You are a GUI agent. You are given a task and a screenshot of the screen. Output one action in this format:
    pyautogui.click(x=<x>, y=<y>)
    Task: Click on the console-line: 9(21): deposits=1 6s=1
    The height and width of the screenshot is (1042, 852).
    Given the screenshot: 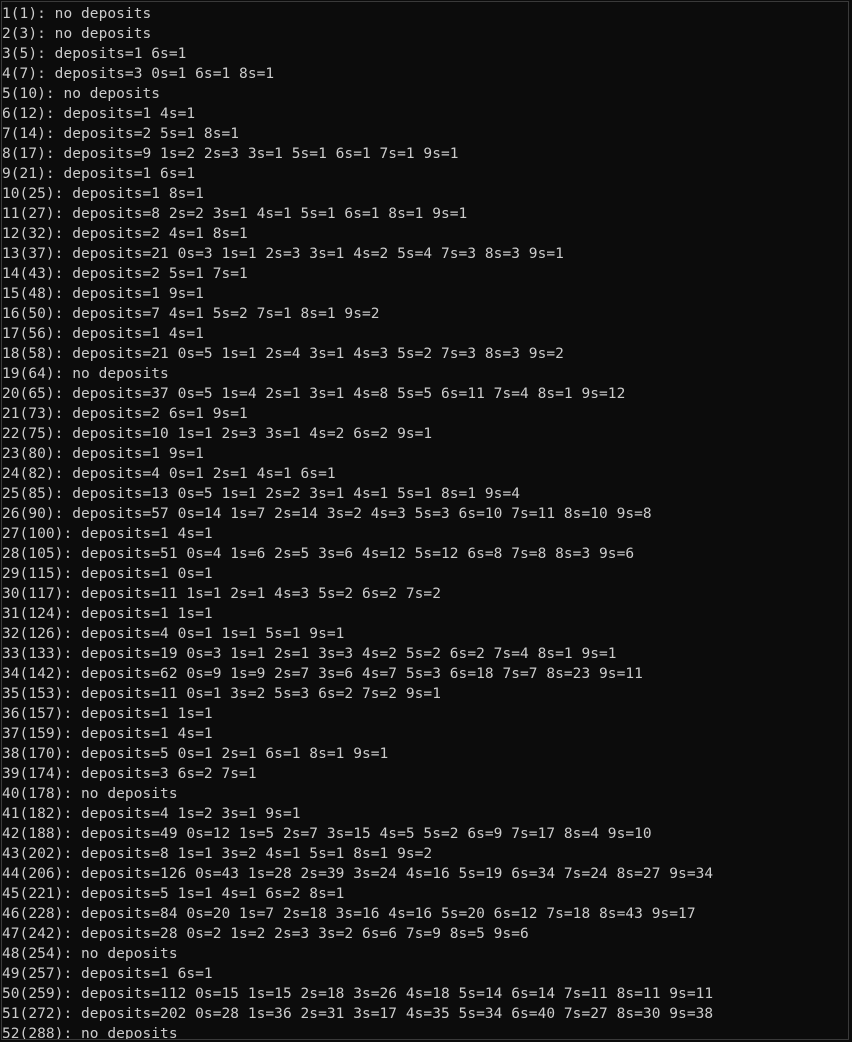 What is the action you would take?
    pyautogui.click(x=99, y=174)
    